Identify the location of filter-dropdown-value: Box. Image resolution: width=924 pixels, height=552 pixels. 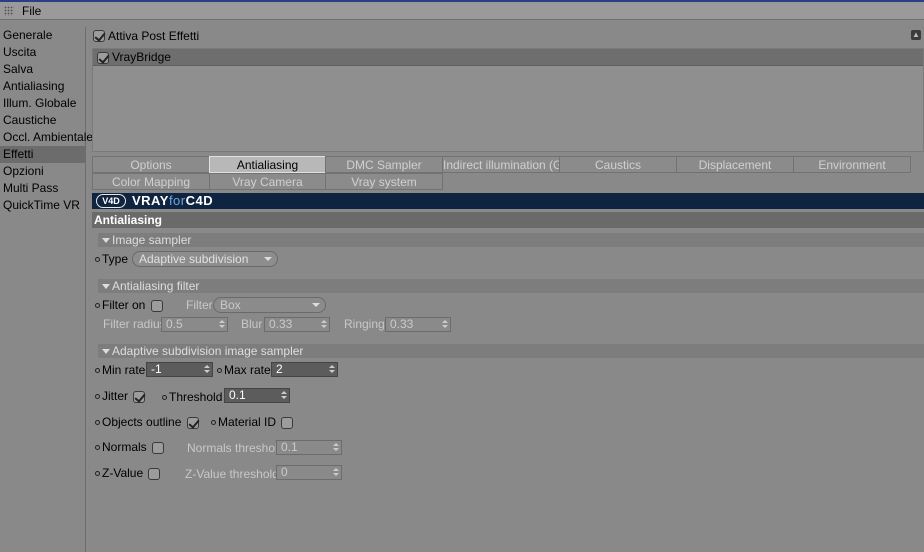
(230, 305).